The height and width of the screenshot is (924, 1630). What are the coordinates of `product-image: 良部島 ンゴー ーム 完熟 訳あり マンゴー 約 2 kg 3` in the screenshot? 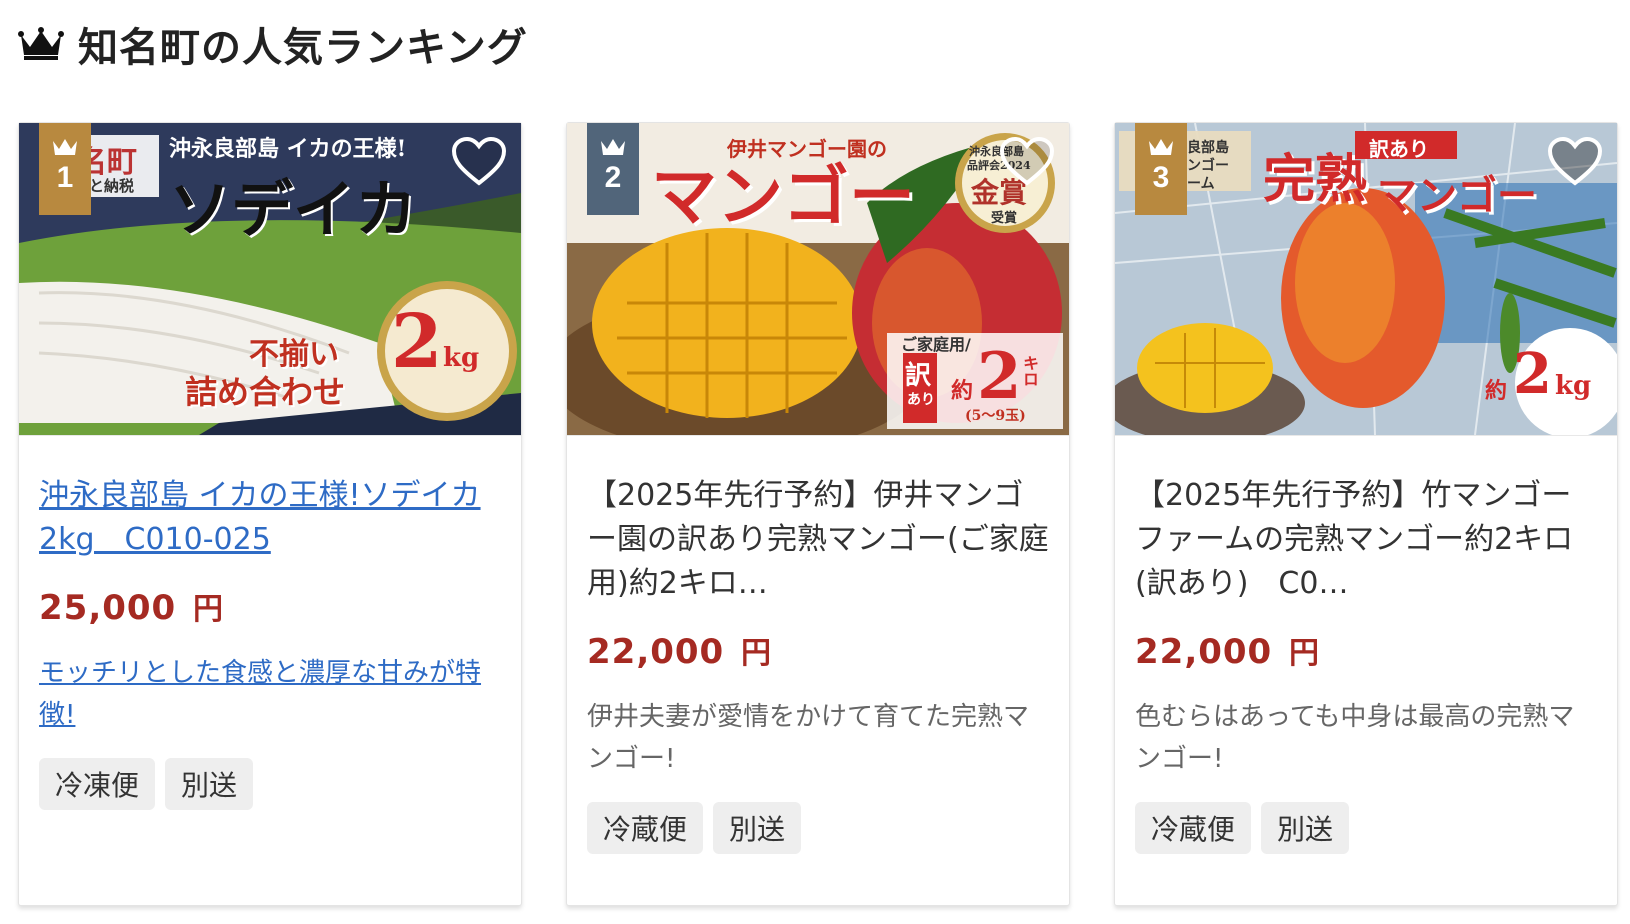 It's located at (1366, 279).